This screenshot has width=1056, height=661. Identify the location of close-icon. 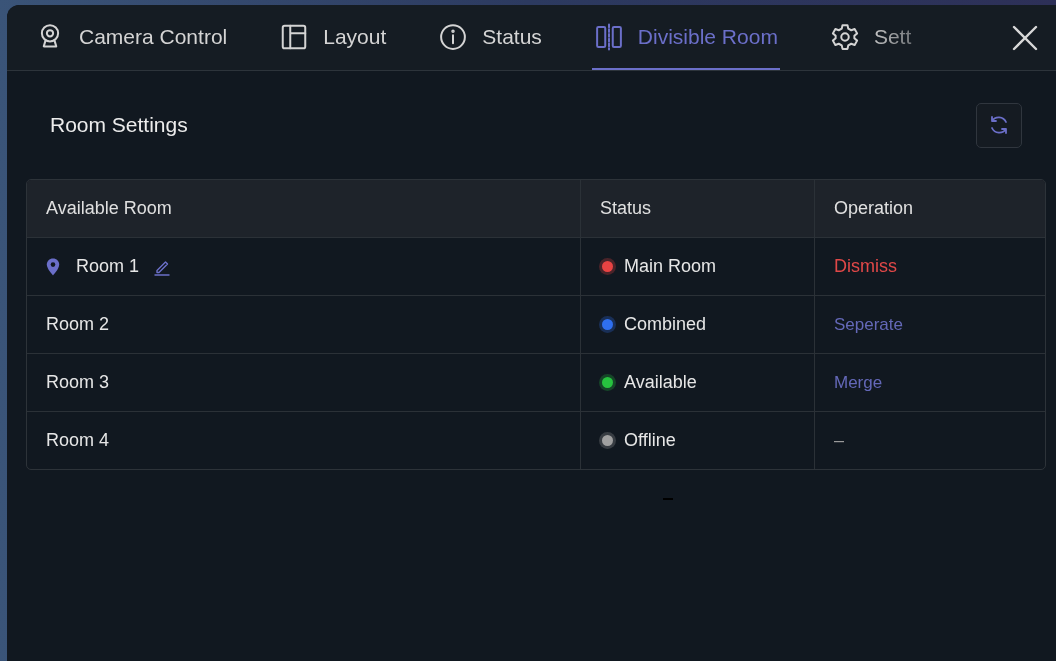
(1025, 37).